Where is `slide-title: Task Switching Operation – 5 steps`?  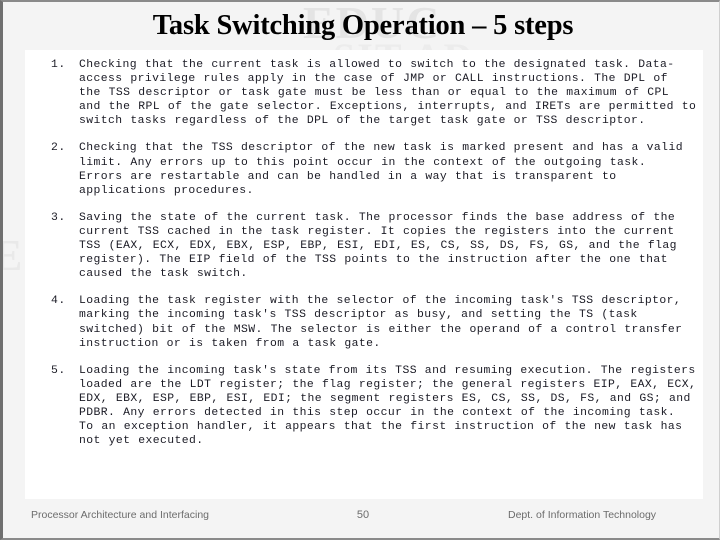
slide-title: Task Switching Operation – 5 steps is located at coordinates (363, 25).